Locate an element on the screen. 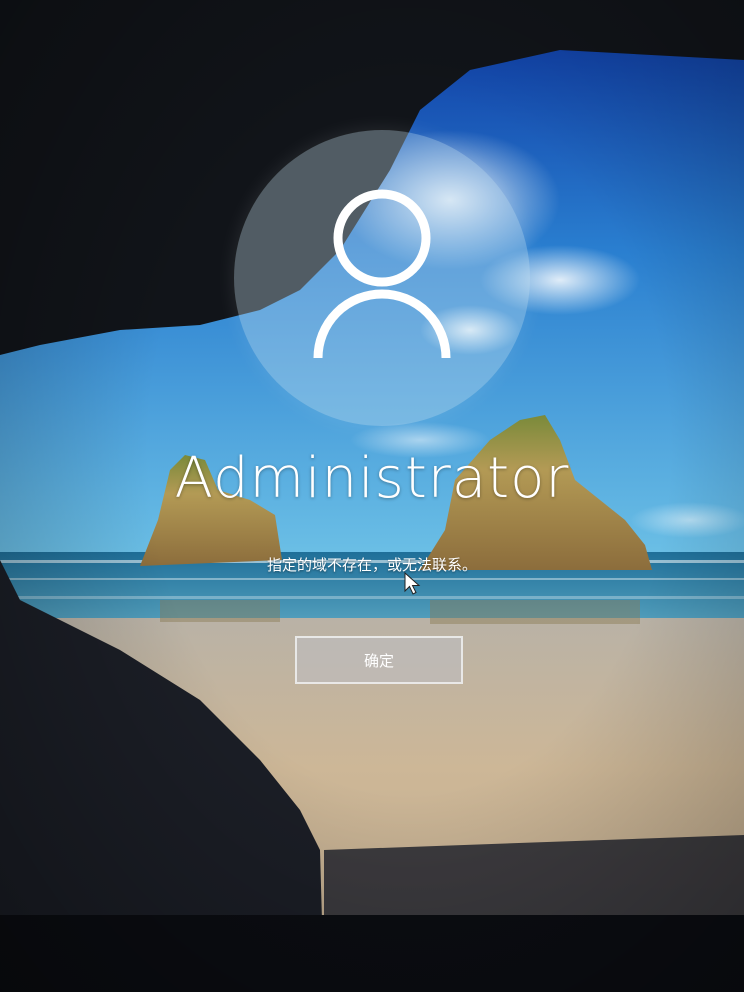 The image size is (744, 992). mouse-pointer-icon is located at coordinates (412, 583).